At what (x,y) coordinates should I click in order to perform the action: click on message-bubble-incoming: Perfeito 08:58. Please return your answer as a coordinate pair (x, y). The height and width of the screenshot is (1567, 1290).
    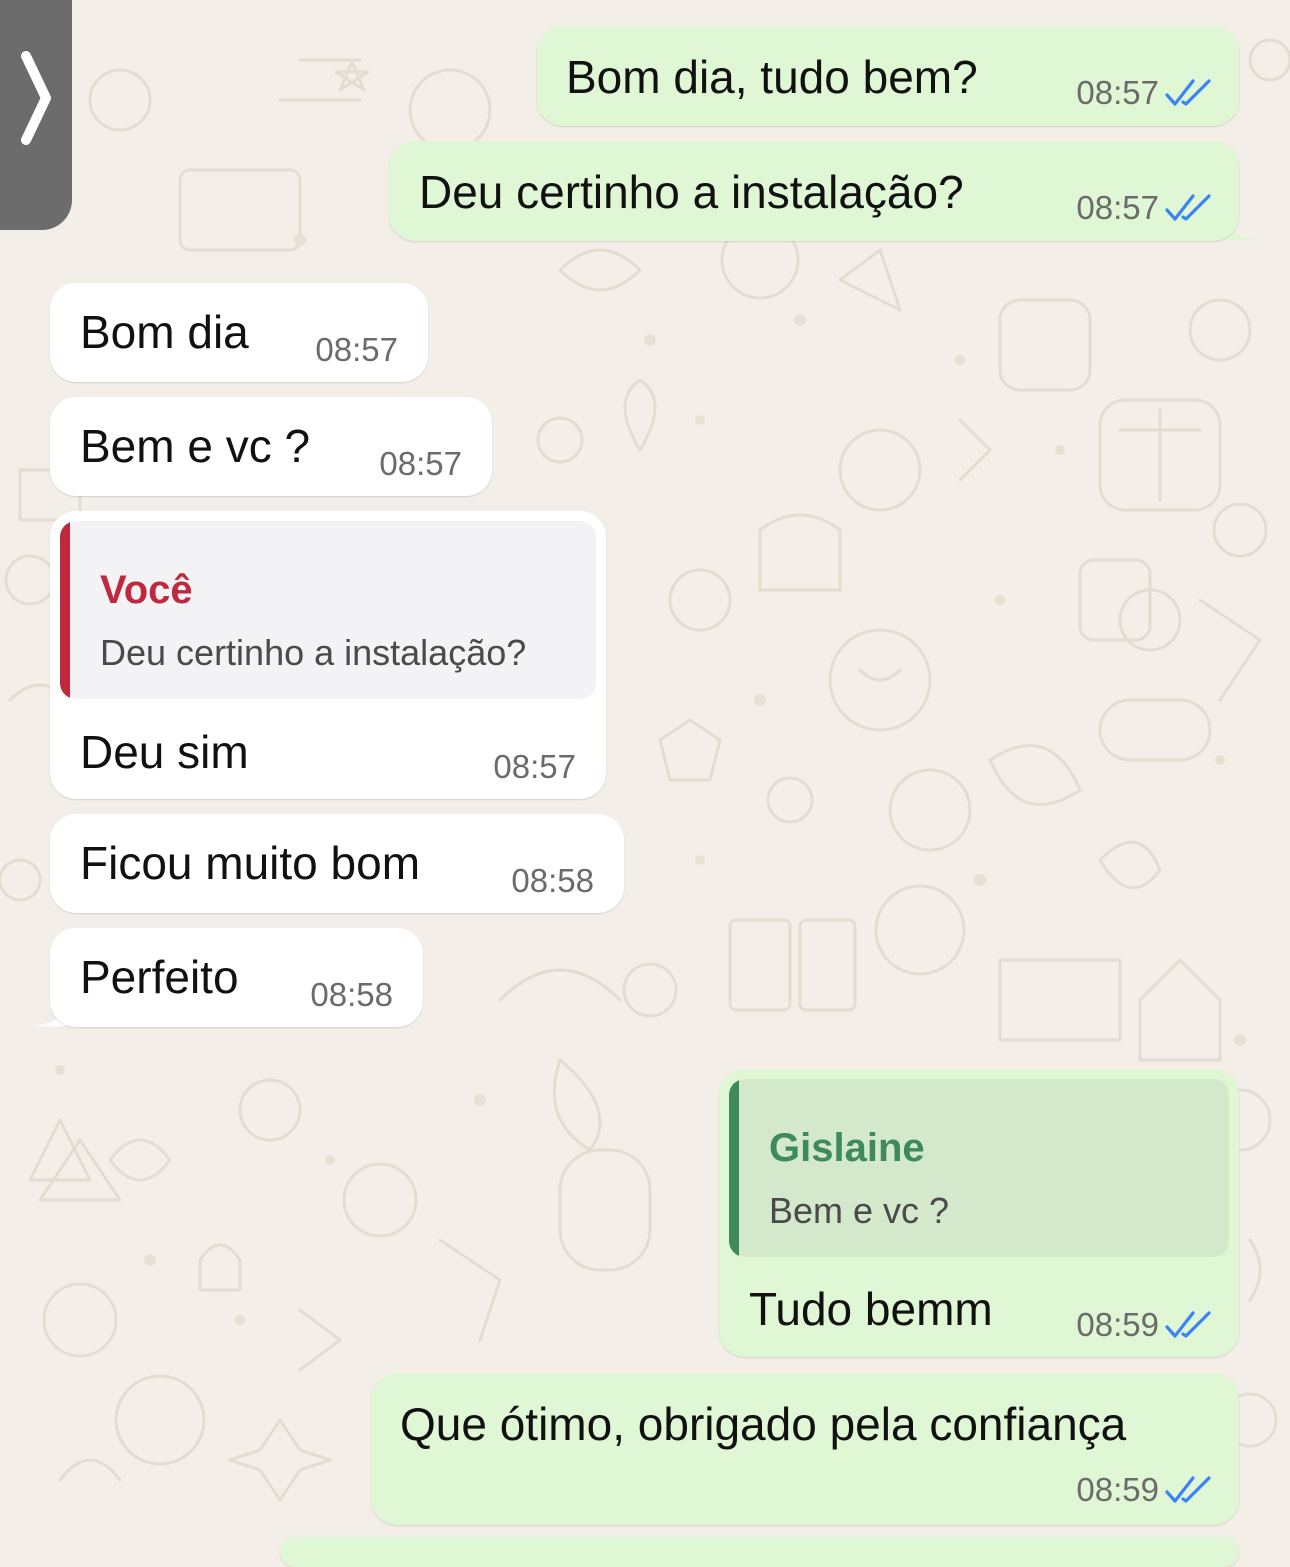
    Looking at the image, I should click on (236, 977).